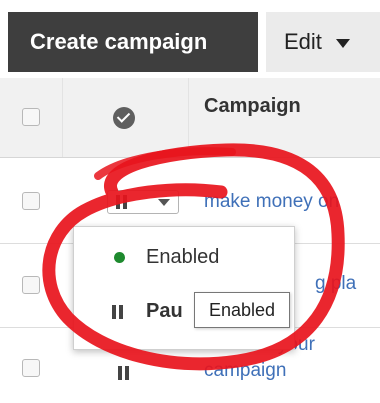 The image size is (380, 403). Describe the element at coordinates (335, 284) in the screenshot. I see `campaign-link: g pla` at that location.